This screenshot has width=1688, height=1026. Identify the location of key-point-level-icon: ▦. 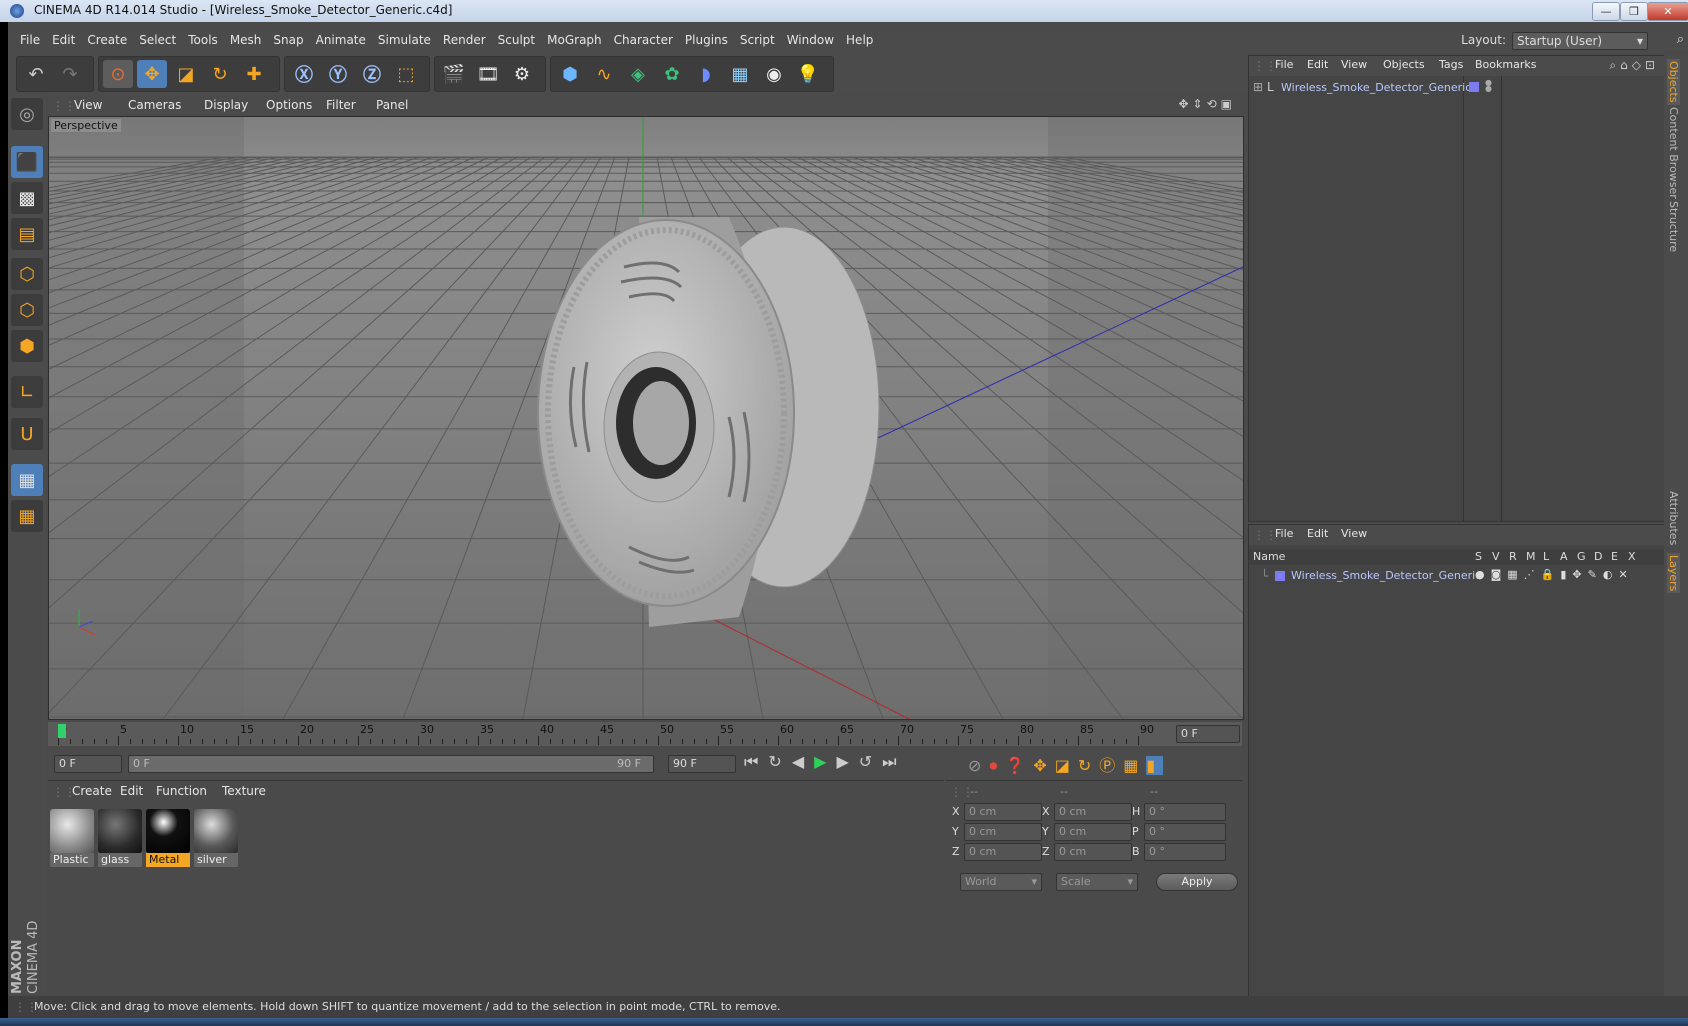
(1134, 765).